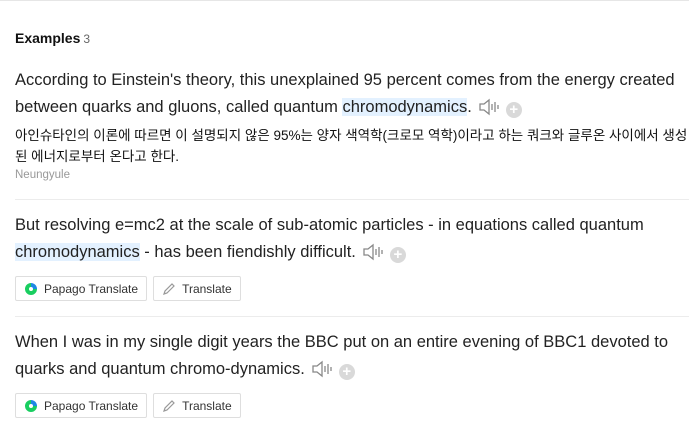  I want to click on examples-title: Examples, so click(48, 38).